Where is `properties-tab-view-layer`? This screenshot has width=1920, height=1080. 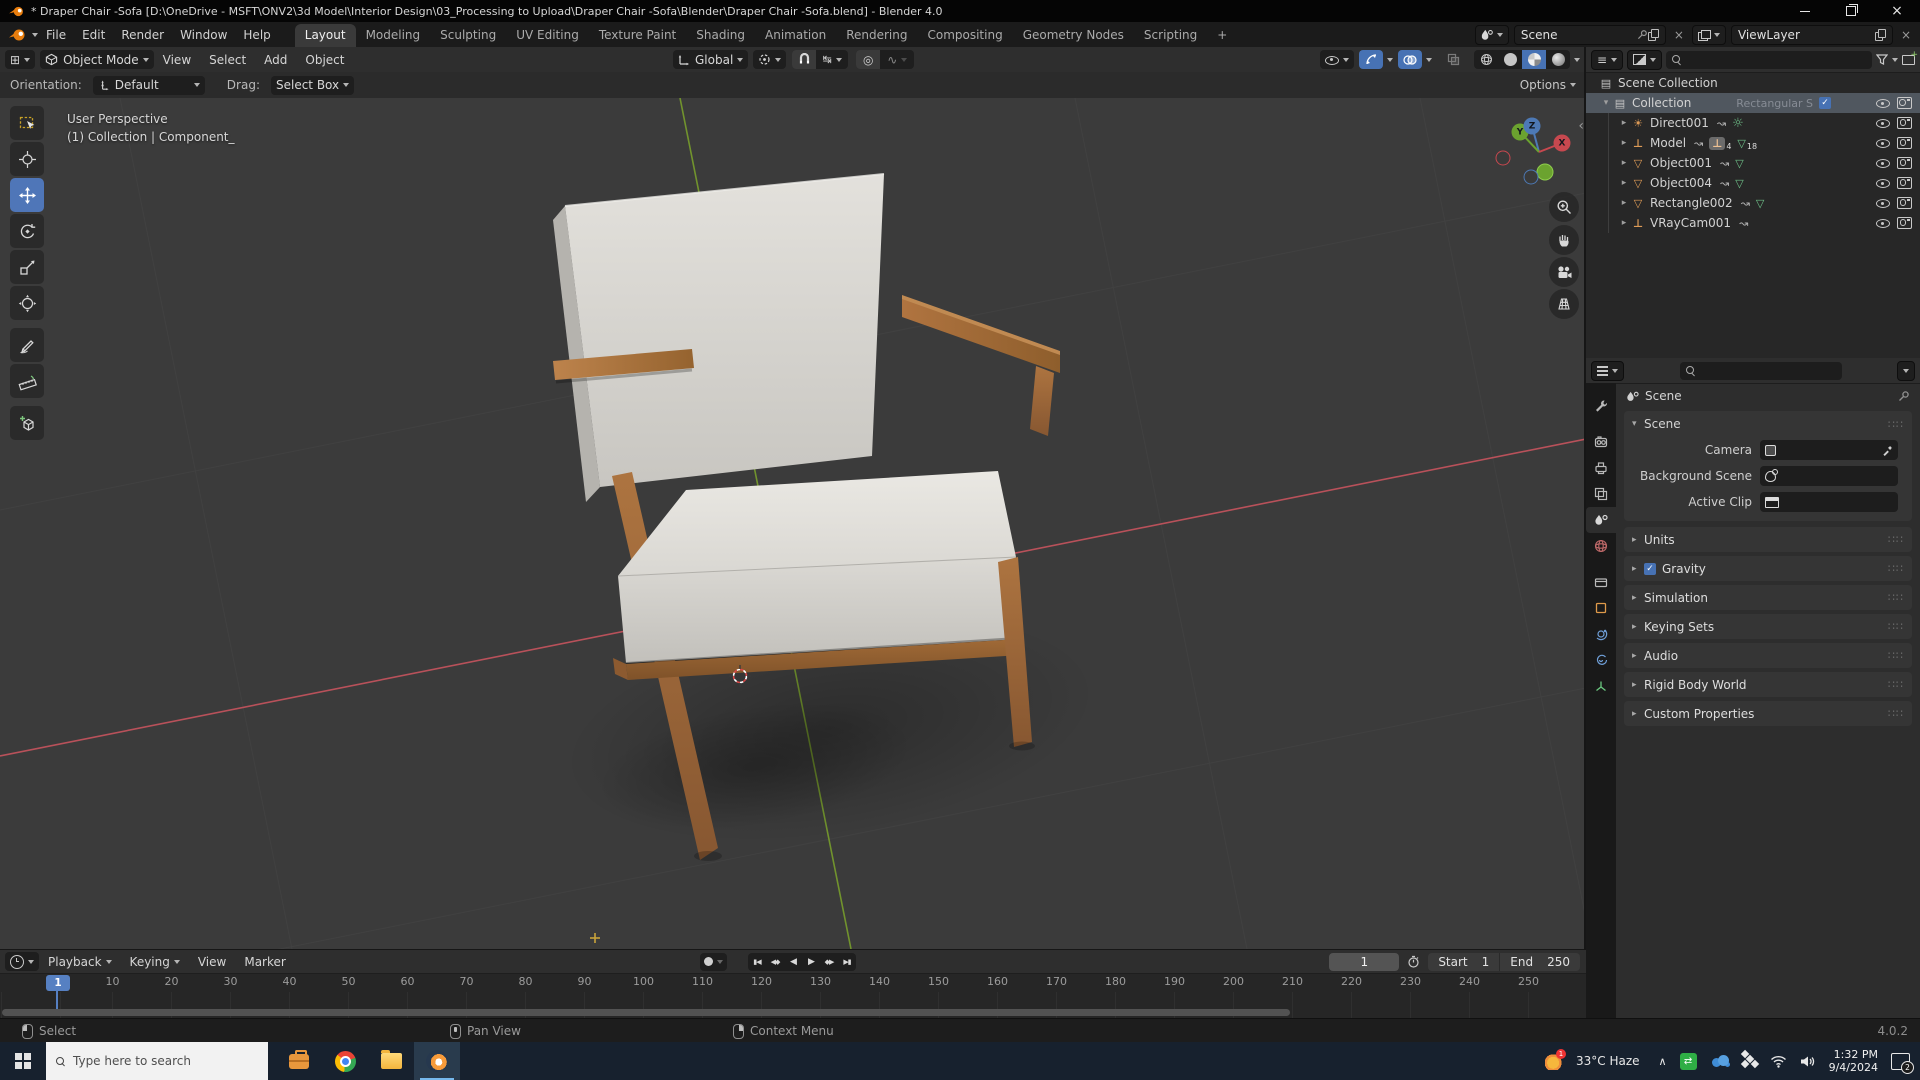 properties-tab-view-layer is located at coordinates (1601, 494).